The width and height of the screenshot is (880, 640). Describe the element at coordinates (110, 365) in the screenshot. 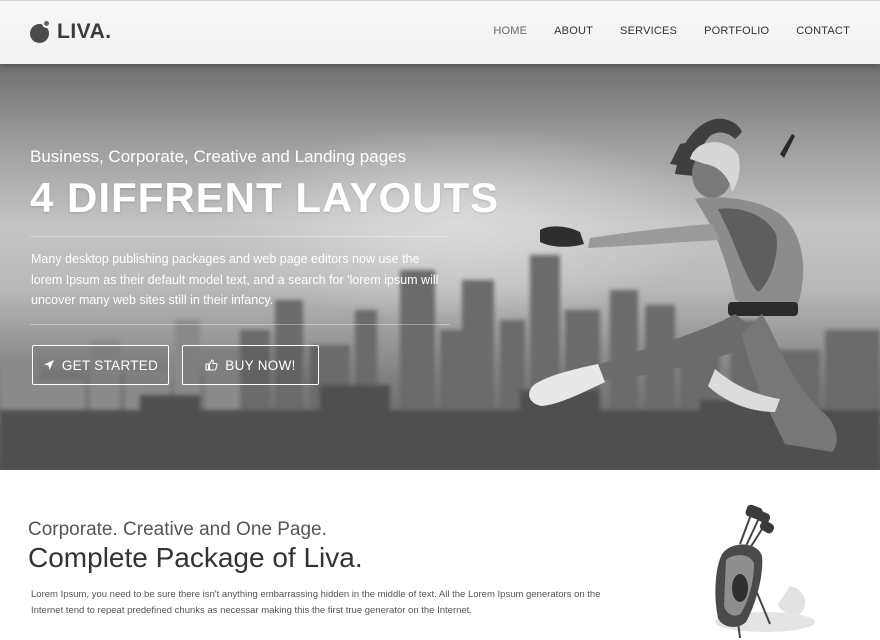

I see `get-started-label: GET STARTED` at that location.